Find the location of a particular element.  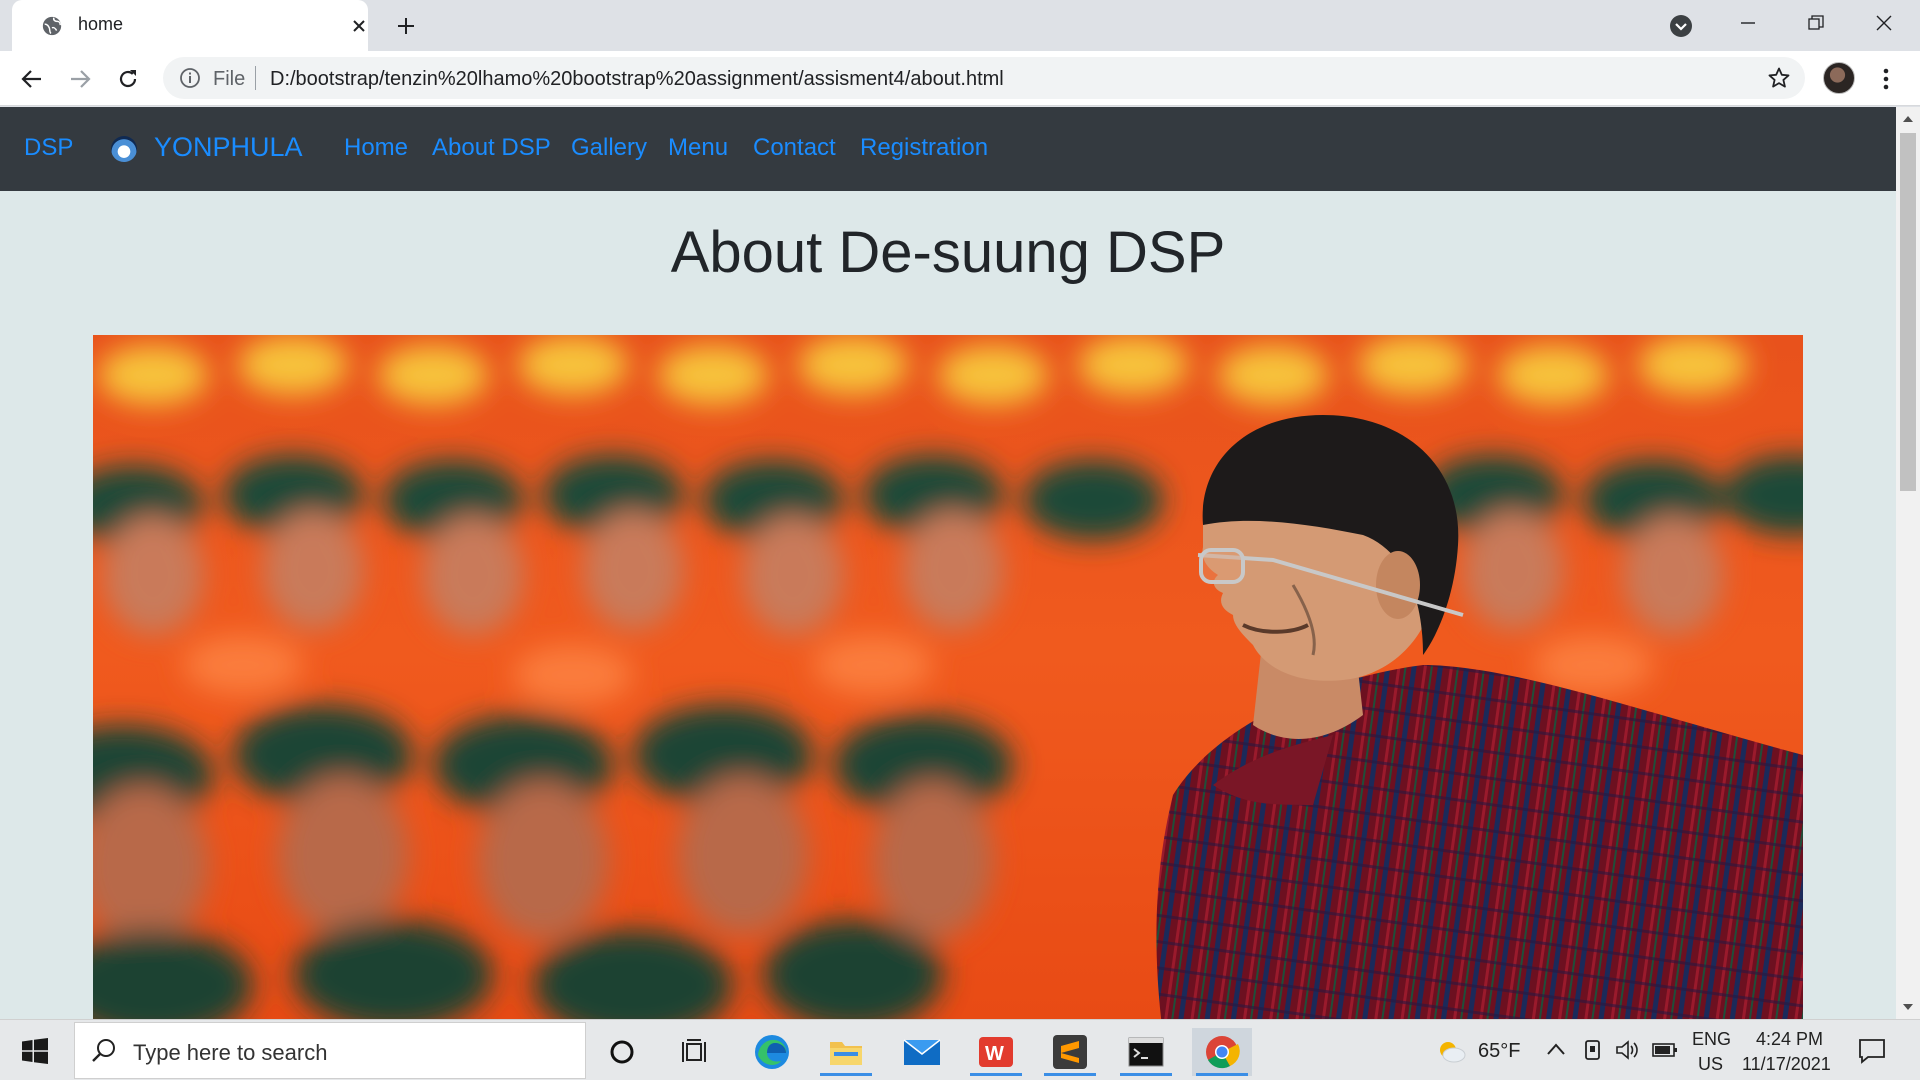

svg-text: W is located at coordinates (994, 1054).